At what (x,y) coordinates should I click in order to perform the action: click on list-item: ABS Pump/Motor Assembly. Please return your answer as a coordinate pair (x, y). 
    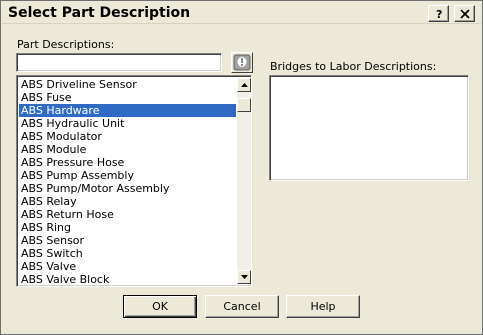
    Looking at the image, I should click on (127, 188).